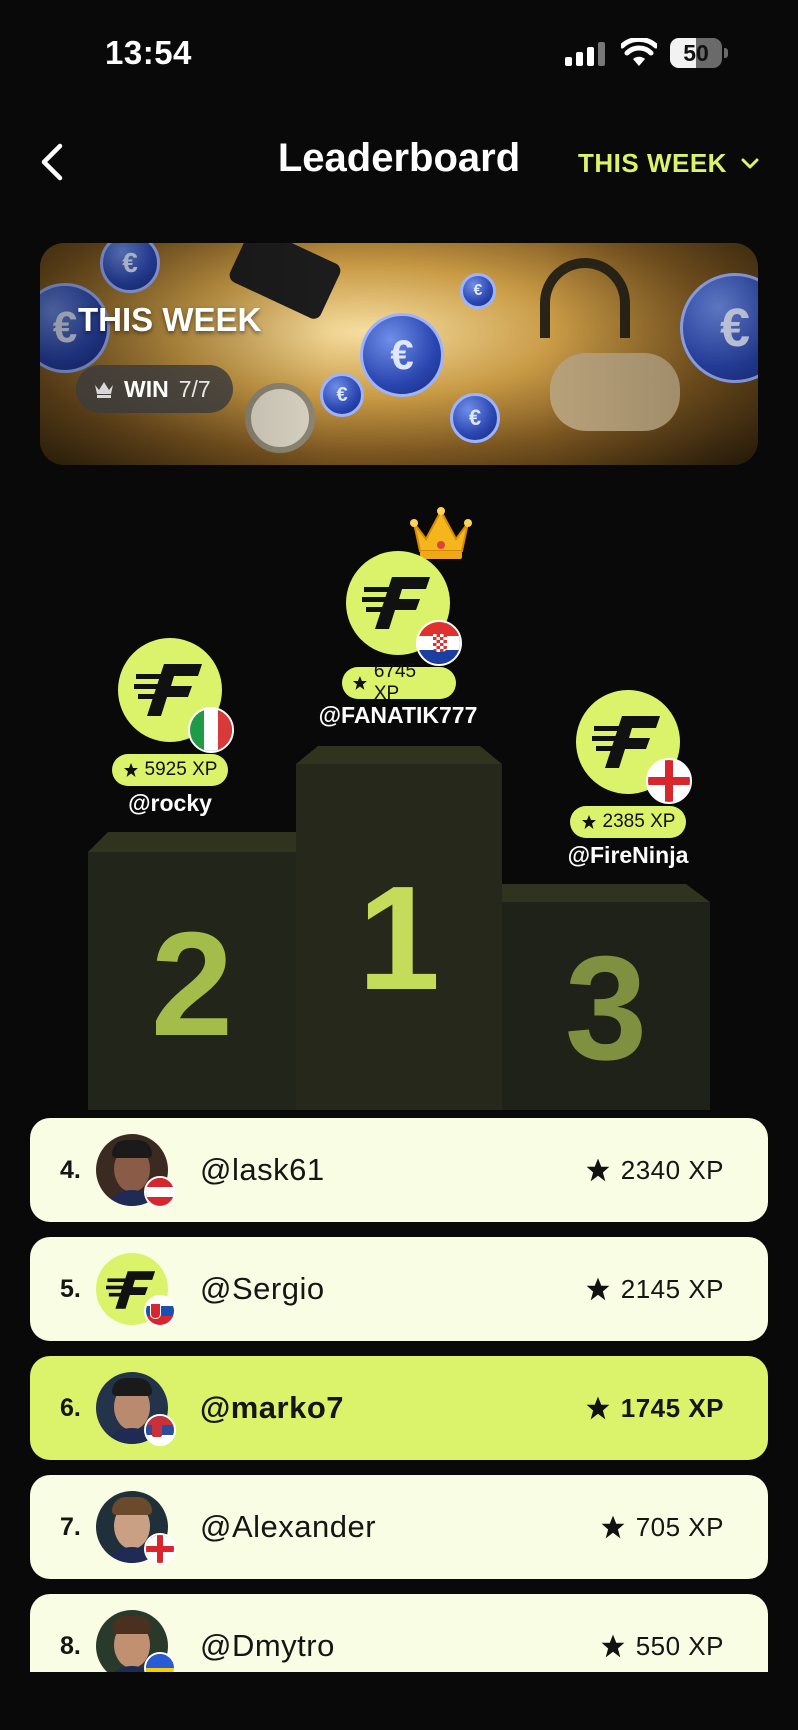 The image size is (798, 1730). I want to click on podium-username: @FireNinja, so click(628, 855).